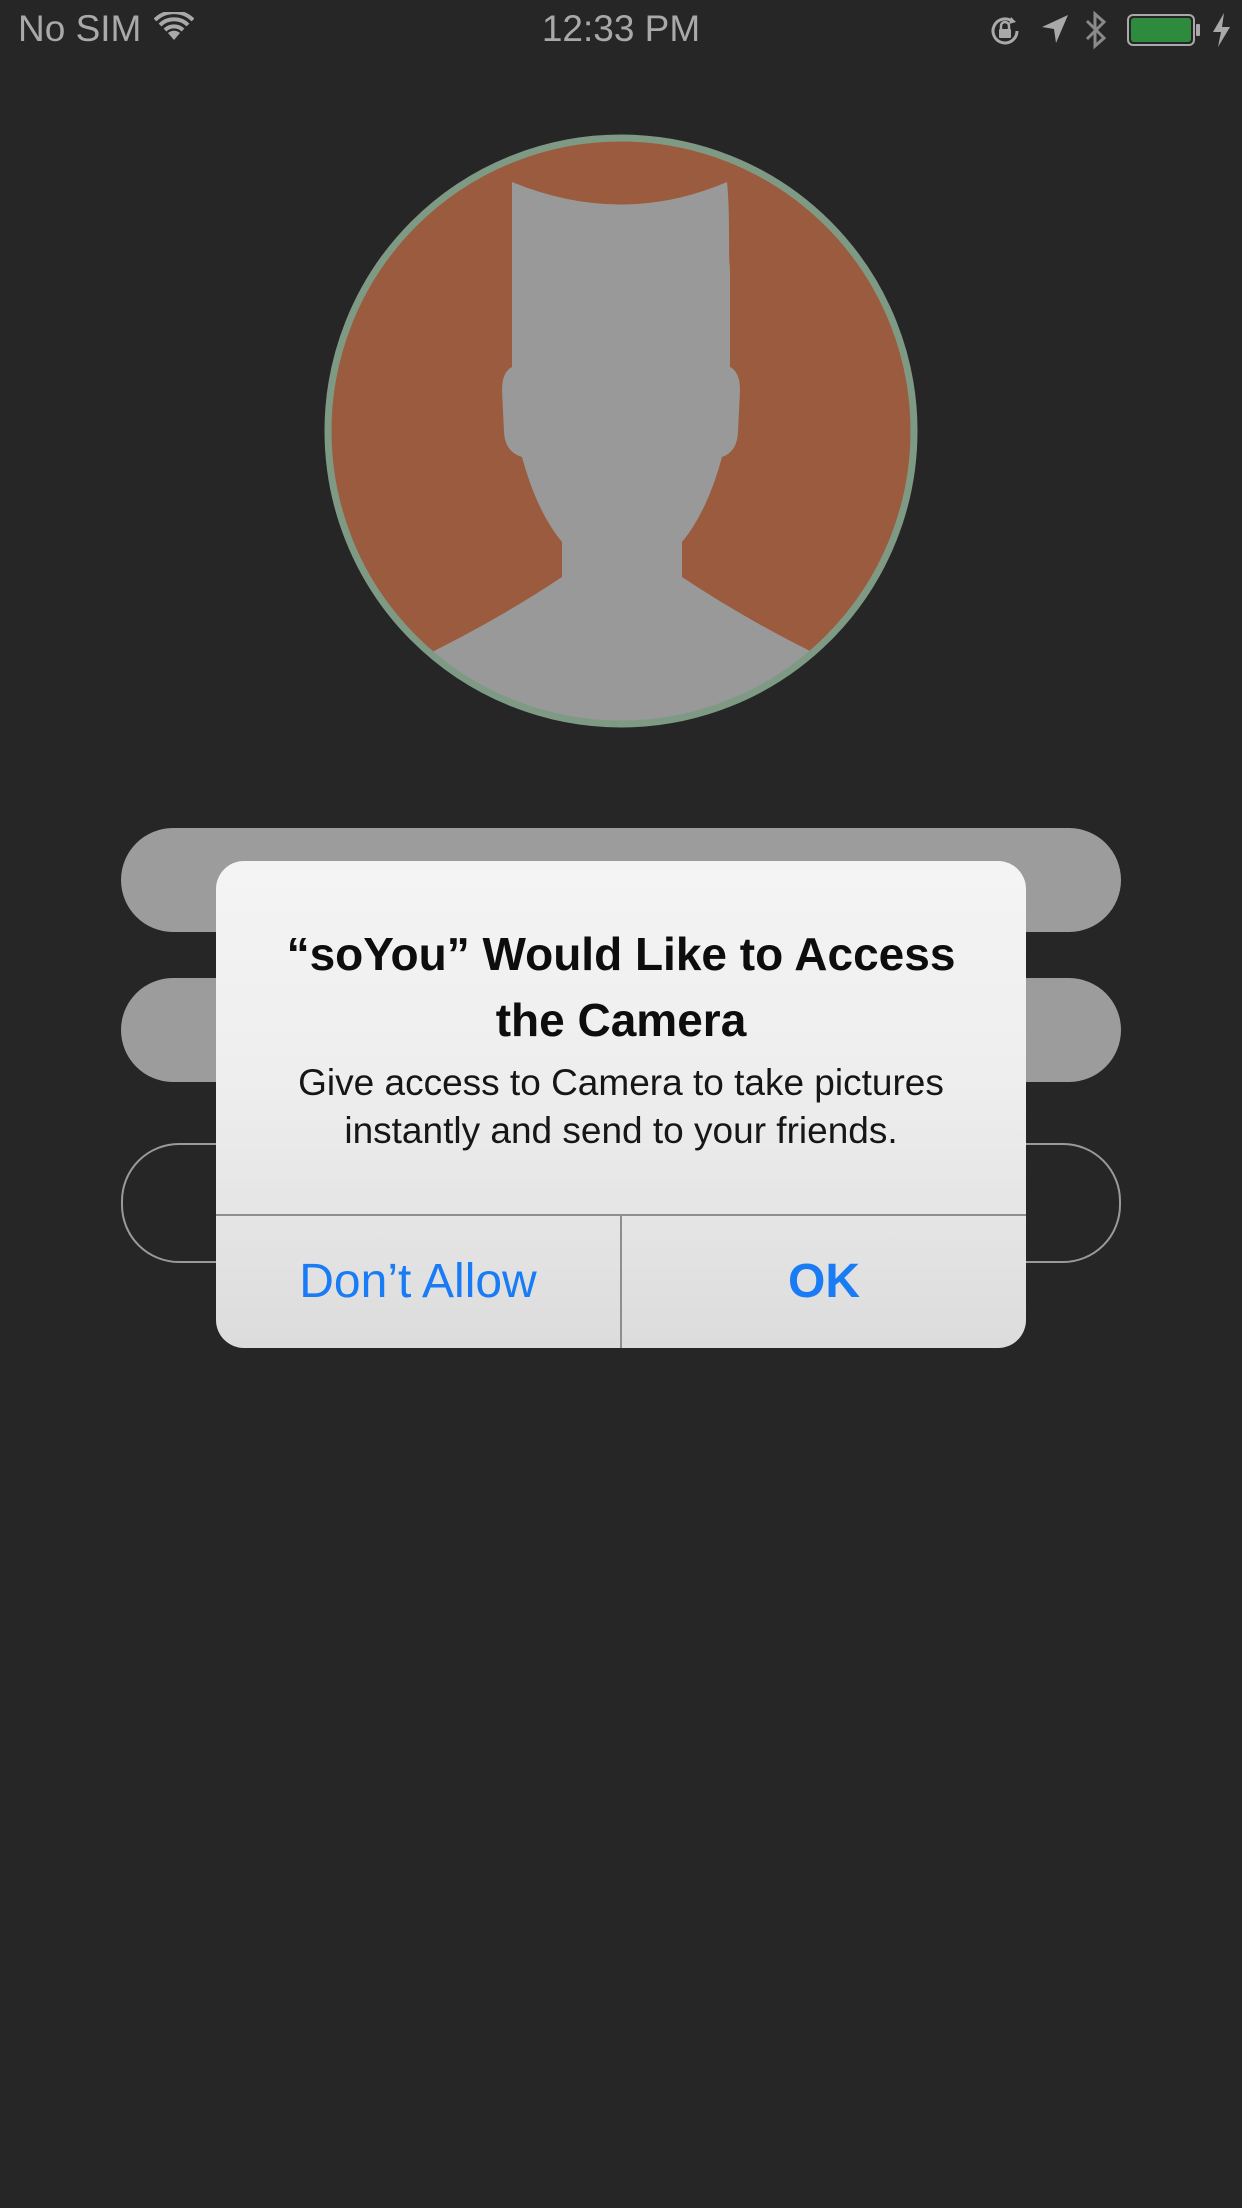 The image size is (1242, 2208). Describe the element at coordinates (1055, 31) in the screenshot. I see `location-arrow-icon` at that location.